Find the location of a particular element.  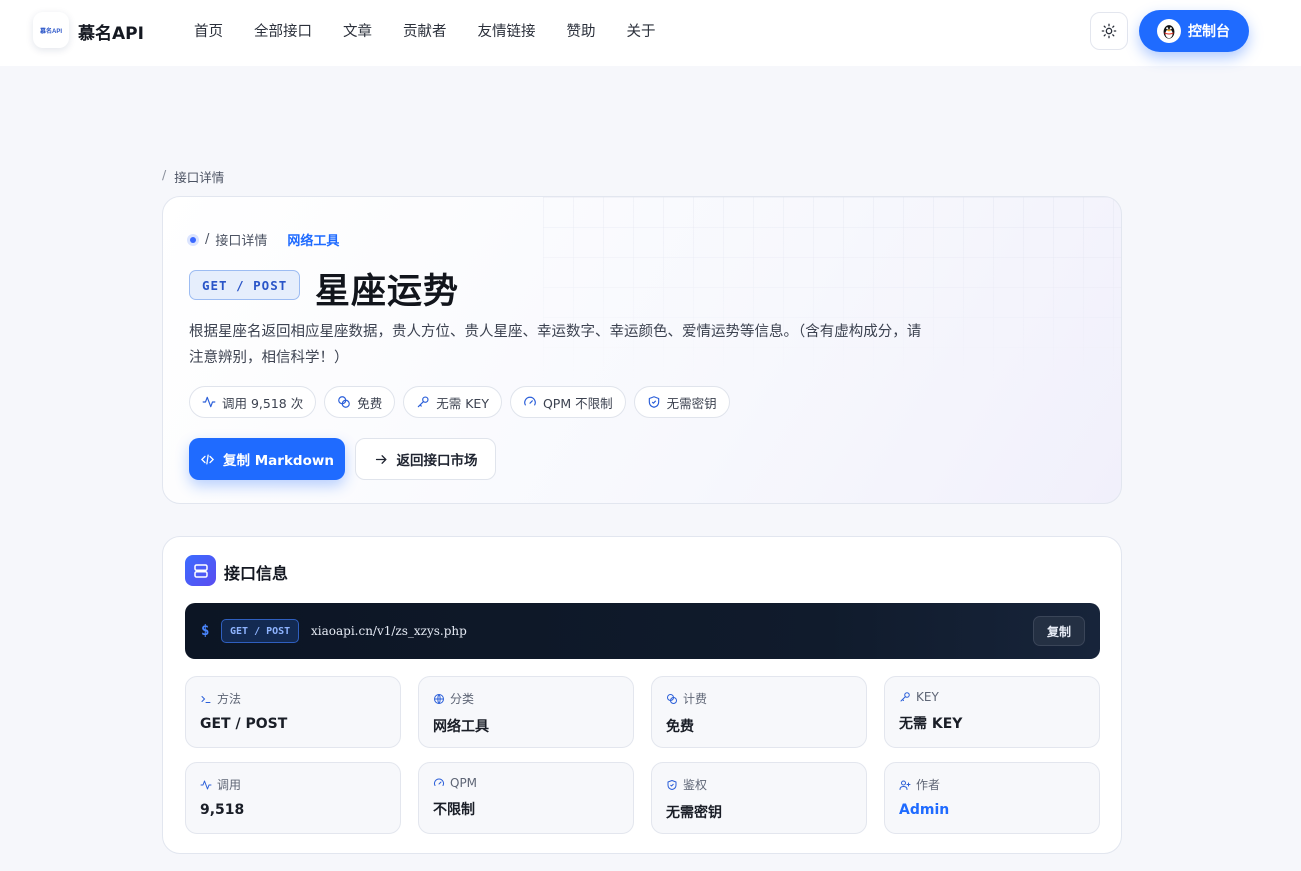

info-cell-value: 9,518 is located at coordinates (222, 810).